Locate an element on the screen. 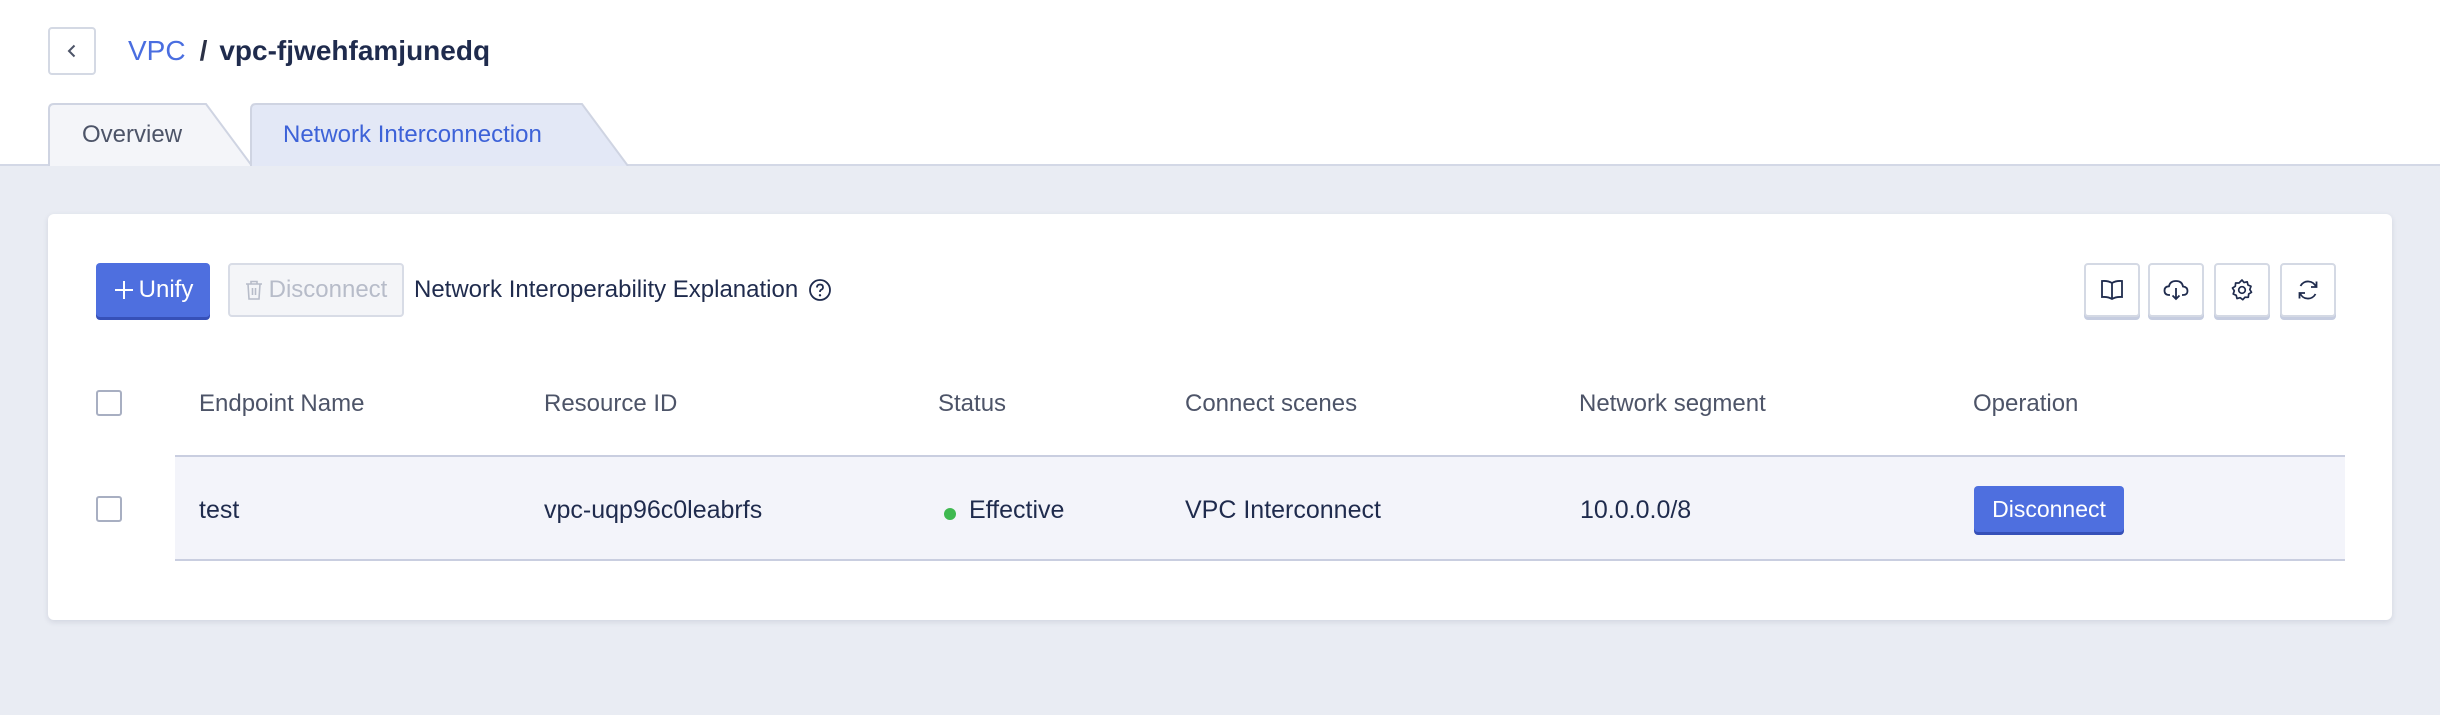 The image size is (2440, 715). refresh-icon is located at coordinates (2308, 290).